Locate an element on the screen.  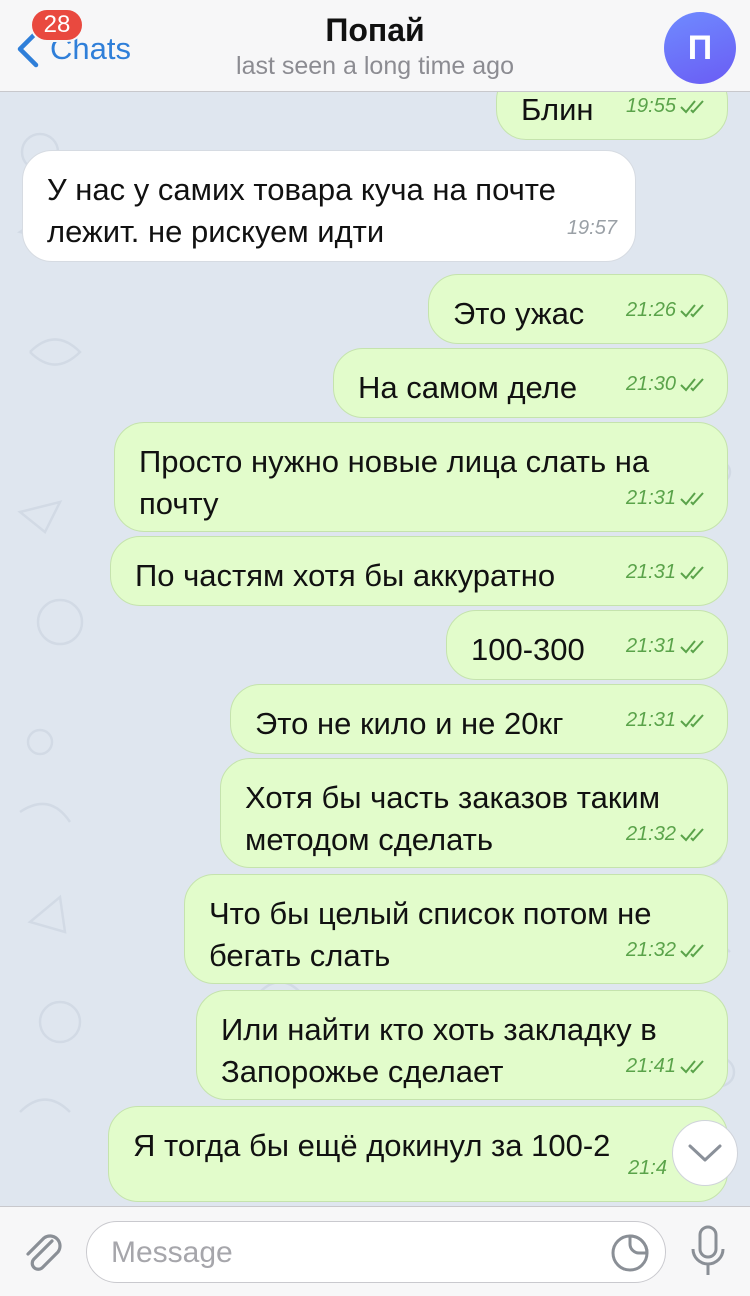
message-text: По частям хотя бы аккуратно is located at coordinates (345, 575).